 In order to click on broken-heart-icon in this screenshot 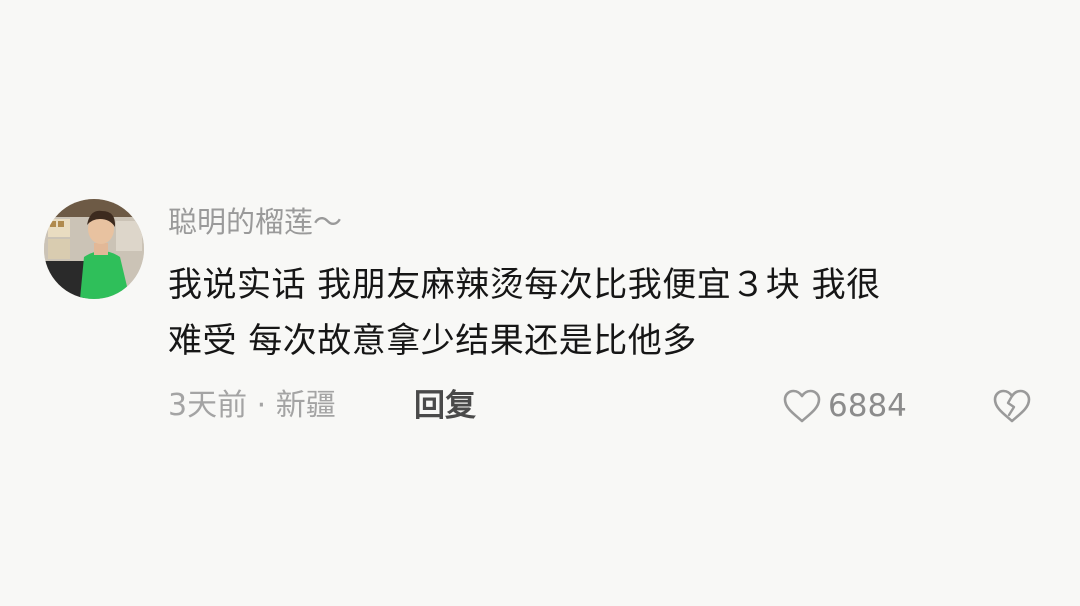, I will do `click(1012, 406)`.